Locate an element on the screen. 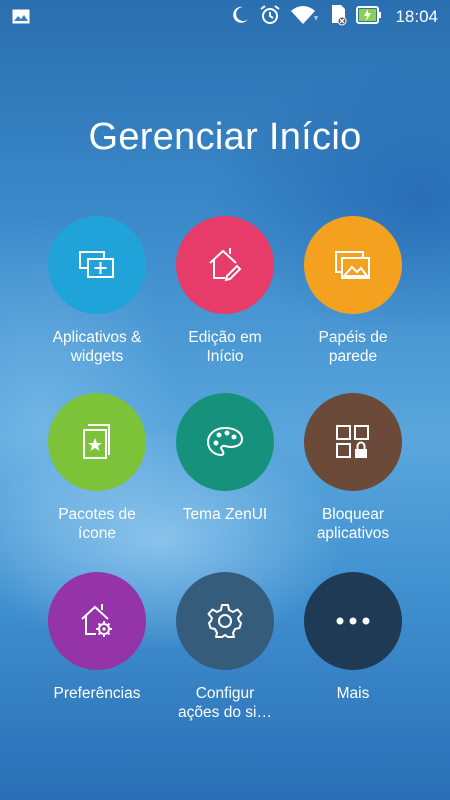 The height and width of the screenshot is (800, 450). tile-app-lock: Bloquear aplicativos is located at coordinates (353, 468).